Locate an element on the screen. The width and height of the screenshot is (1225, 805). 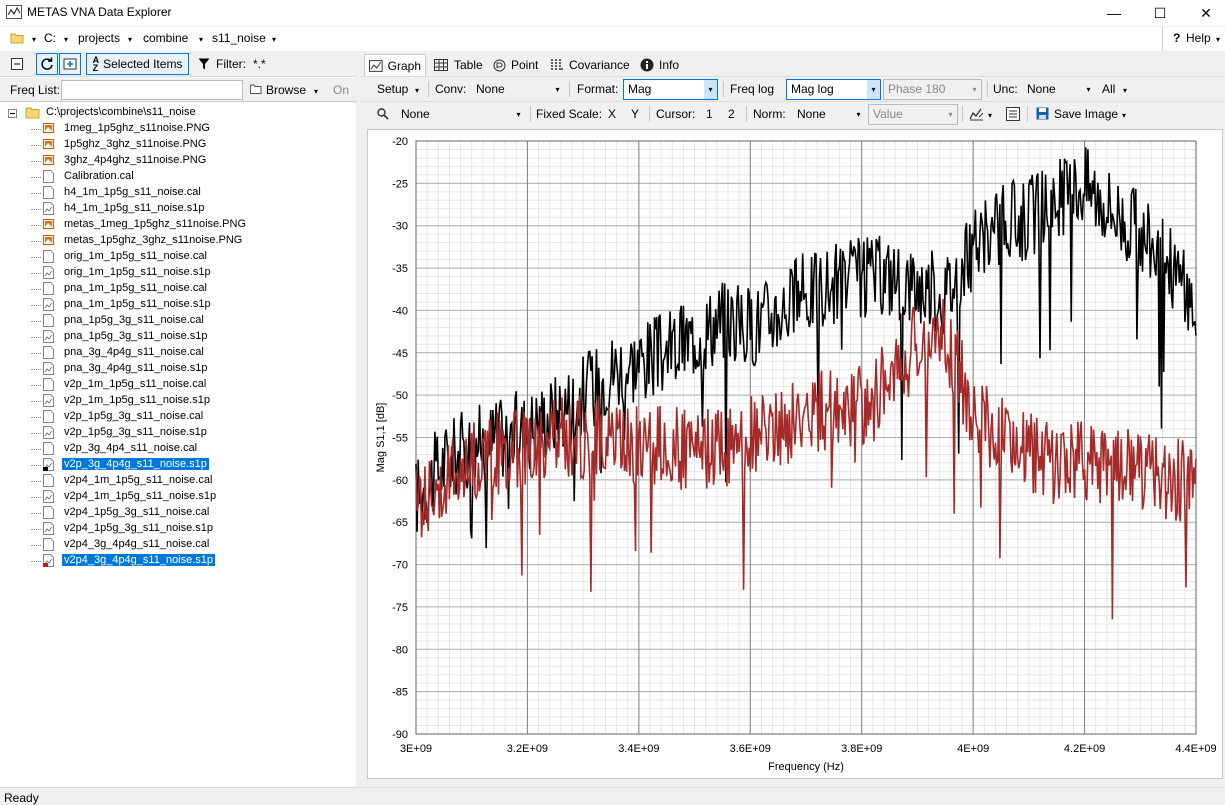
list-item: orig_1m_1p5g_s11_noise.s1p is located at coordinates (178, 273).